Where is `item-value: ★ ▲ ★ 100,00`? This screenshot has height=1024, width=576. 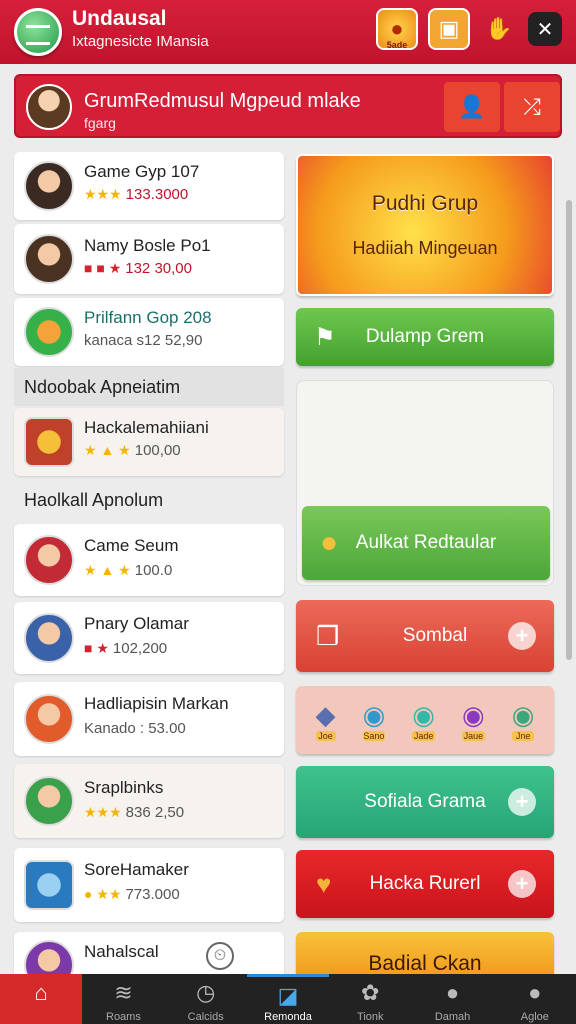 item-value: ★ ▲ ★ 100,00 is located at coordinates (132, 450).